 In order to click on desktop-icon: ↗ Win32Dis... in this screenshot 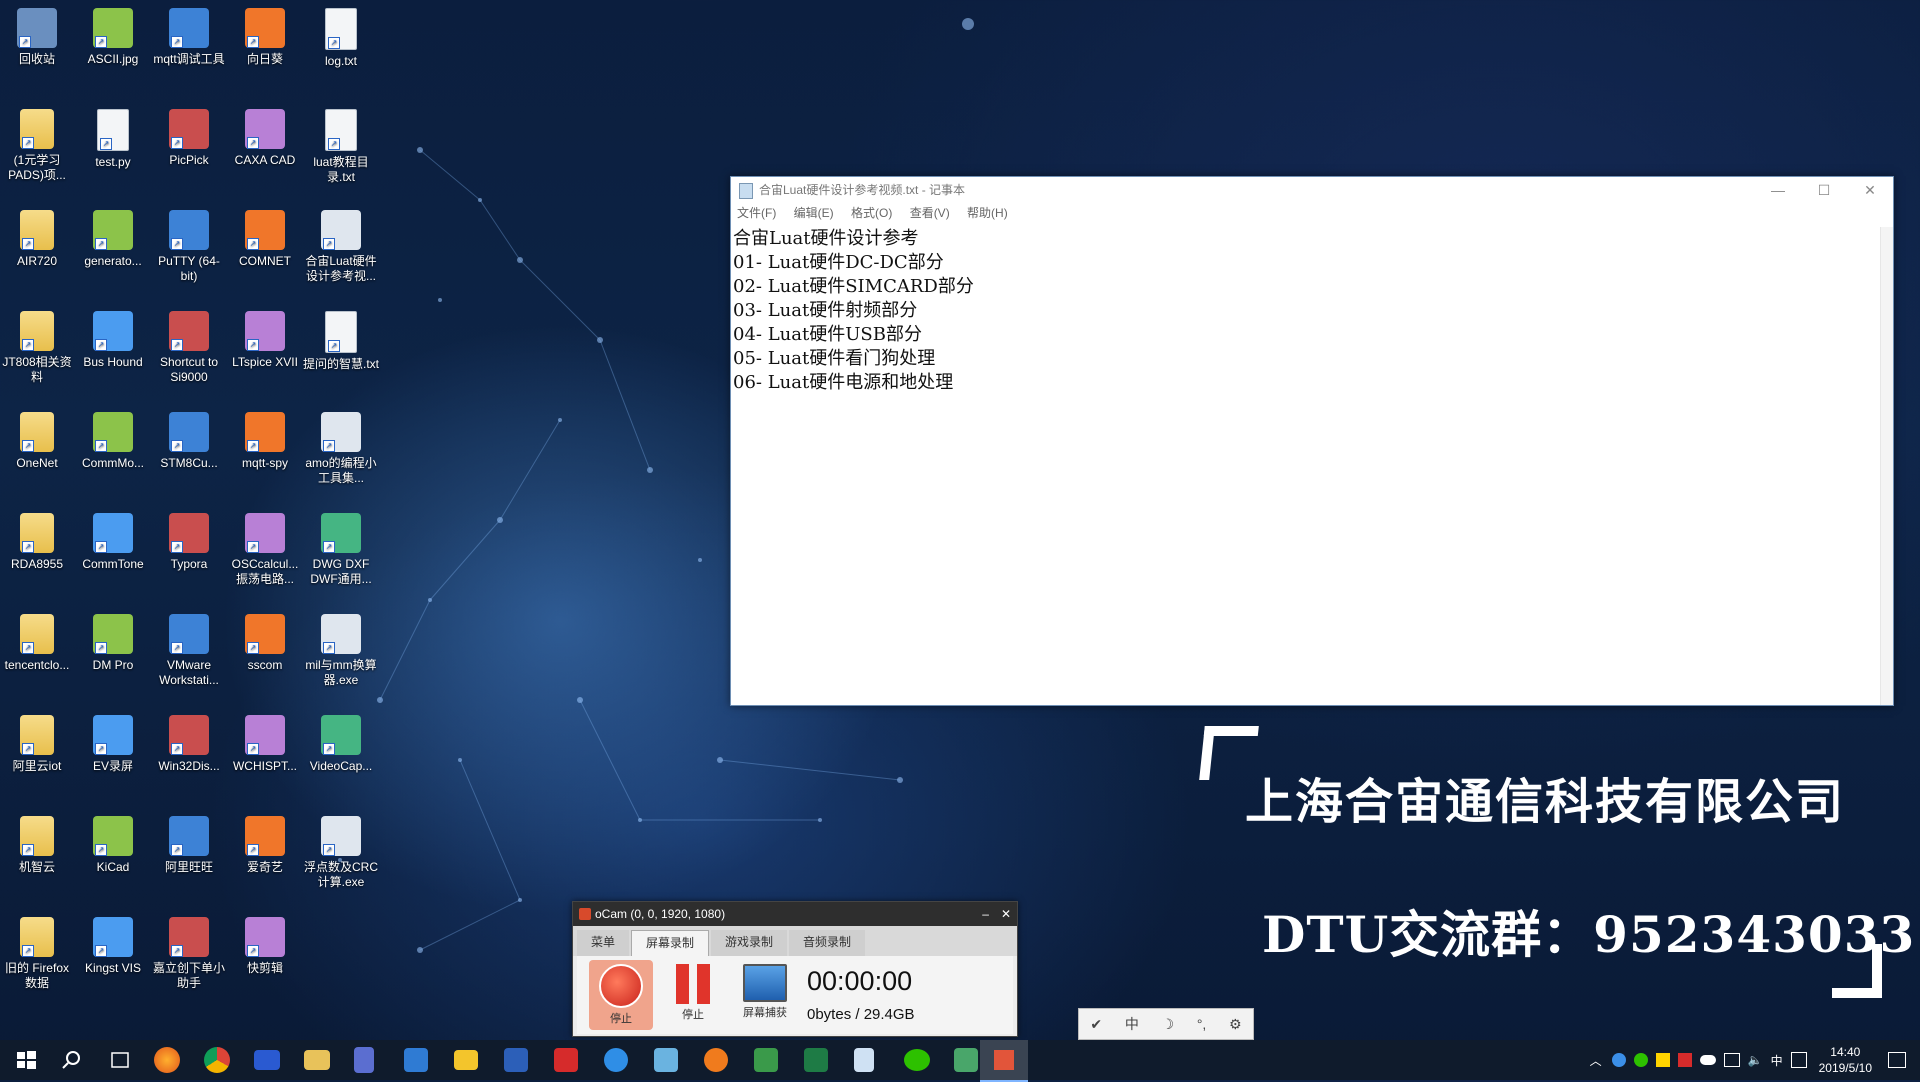, I will do `click(189, 742)`.